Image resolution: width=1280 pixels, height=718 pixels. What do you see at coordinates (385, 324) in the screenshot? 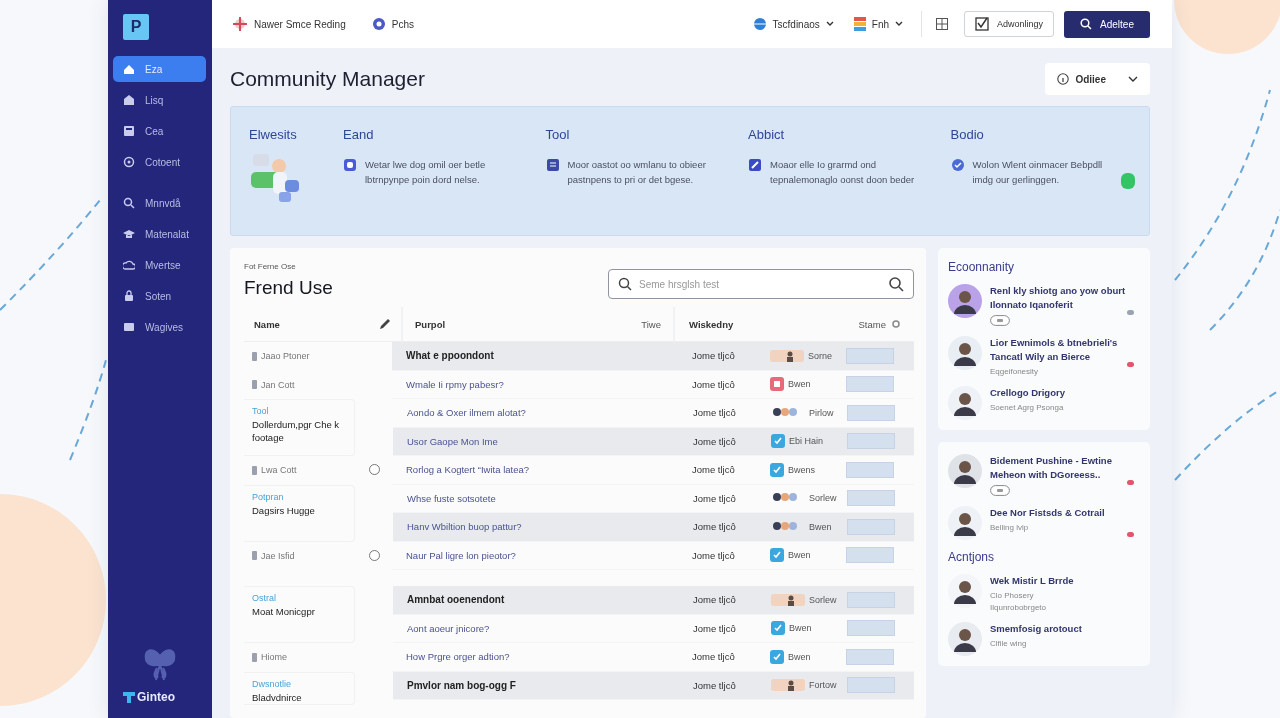
I see `pencil-icon` at bounding box center [385, 324].